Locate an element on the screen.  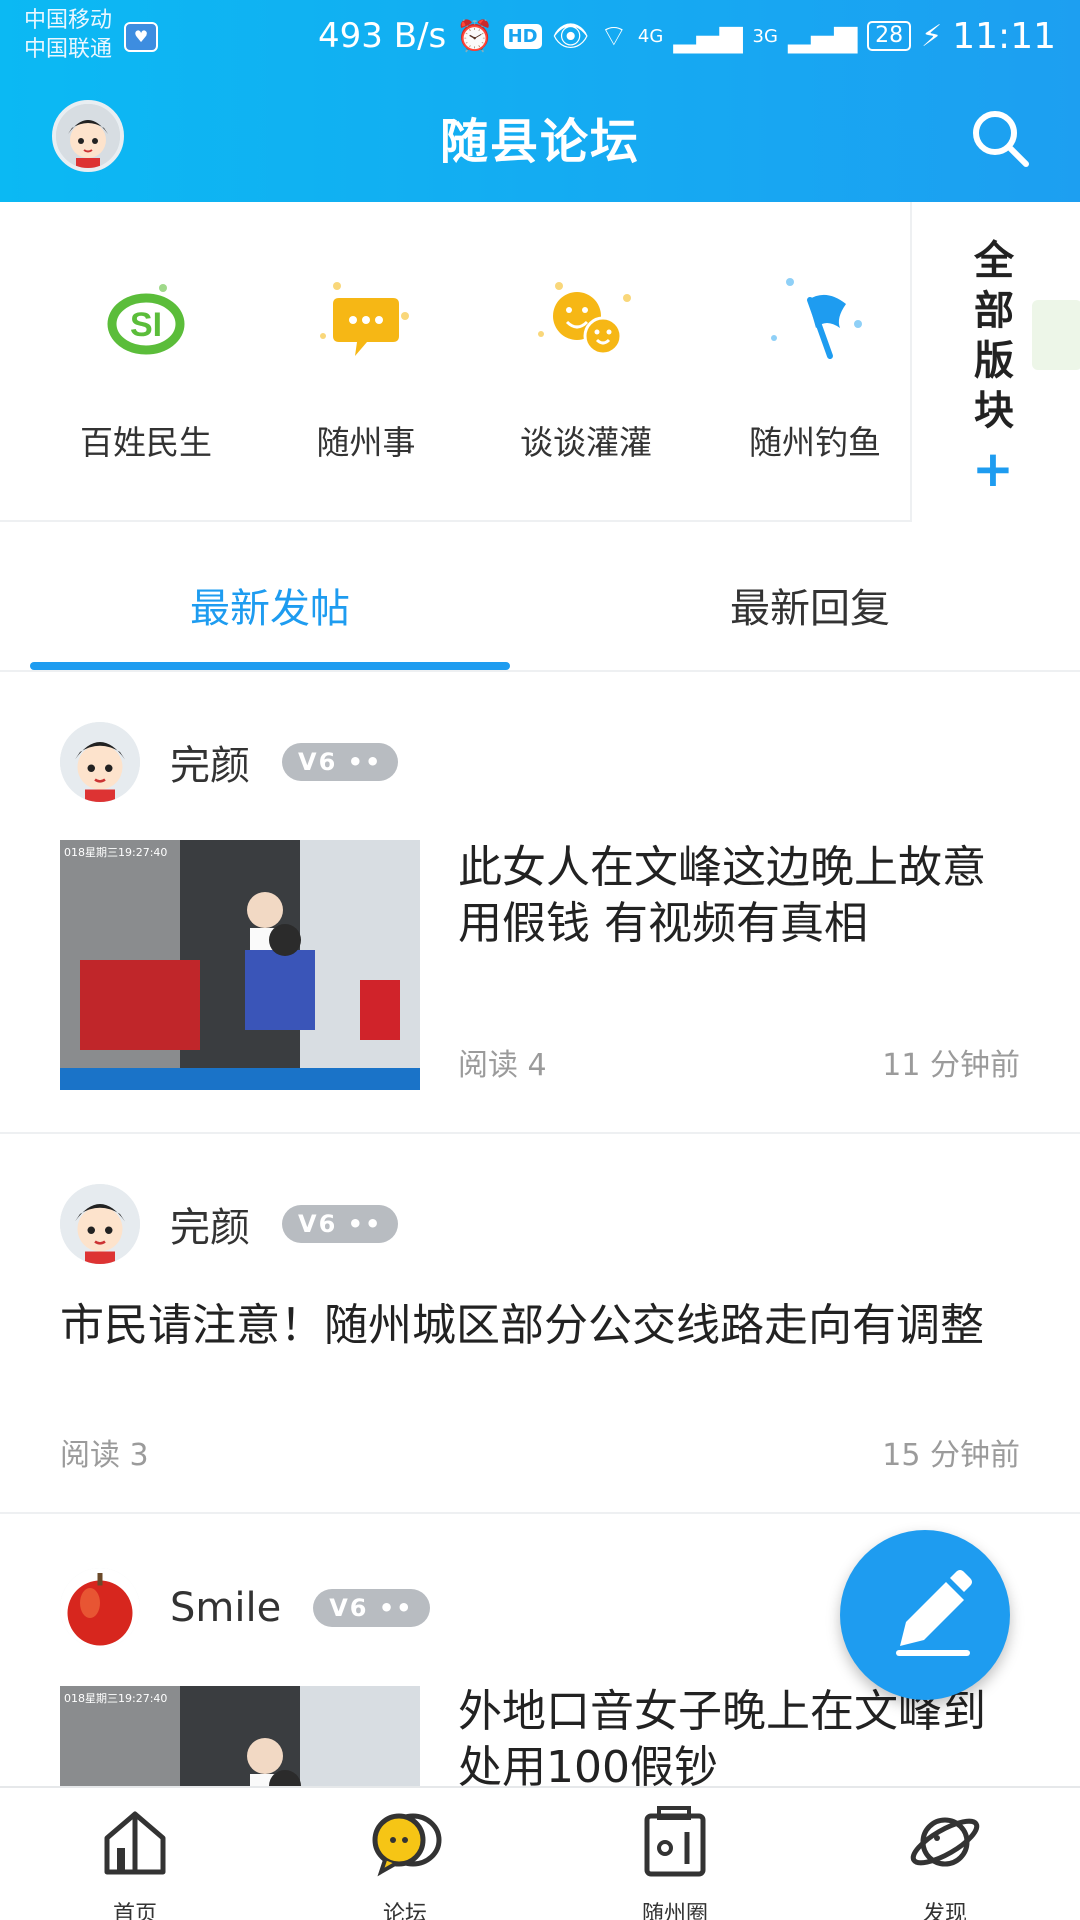
category-item: 谈谈灌灌 is located at coordinates (586, 364).